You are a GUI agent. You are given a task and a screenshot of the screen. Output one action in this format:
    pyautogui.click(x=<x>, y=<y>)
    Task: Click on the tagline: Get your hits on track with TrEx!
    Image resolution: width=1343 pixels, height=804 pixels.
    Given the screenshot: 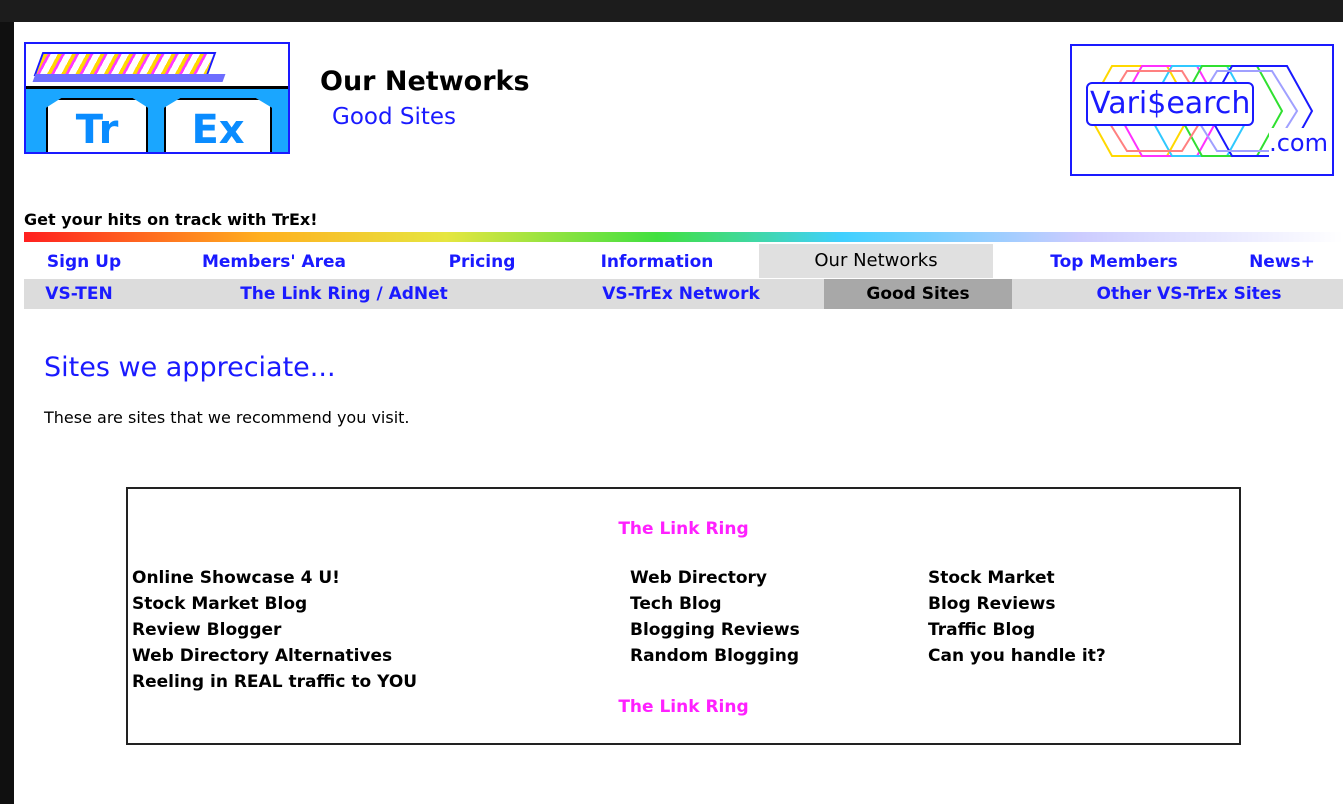 What is the action you would take?
    pyautogui.click(x=171, y=219)
    